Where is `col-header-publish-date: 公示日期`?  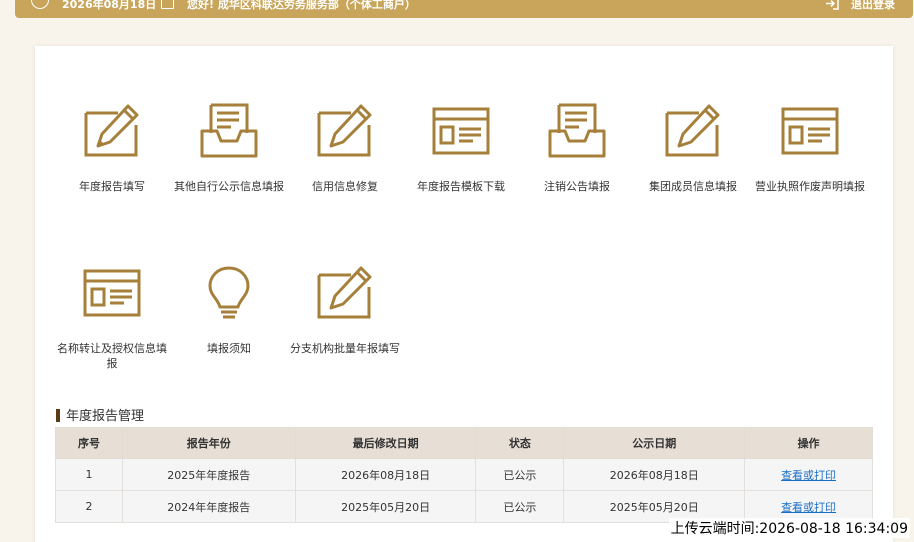
col-header-publish-date: 公示日期 is located at coordinates (654, 443).